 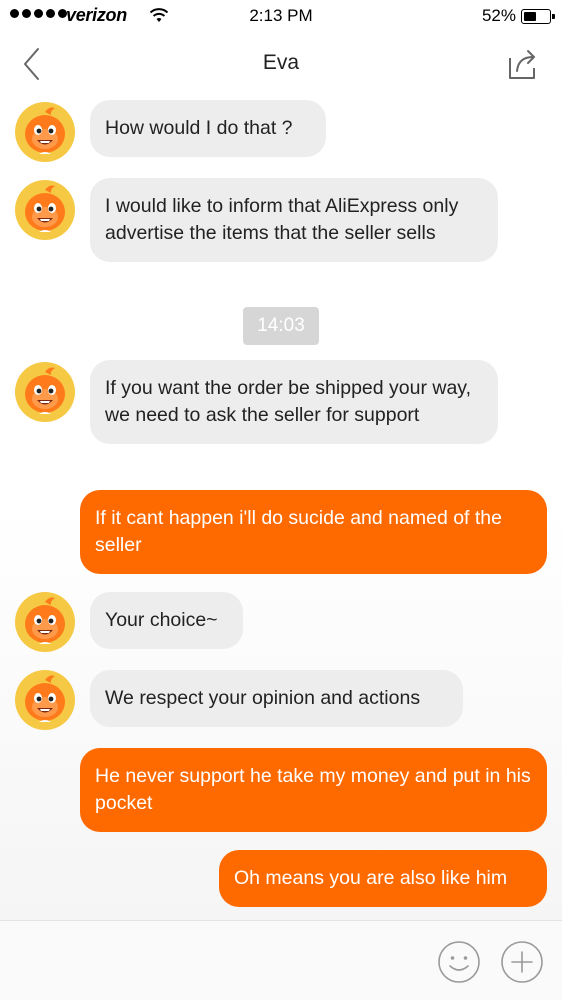 I want to click on message-timestamp: 14:03, so click(x=281, y=326).